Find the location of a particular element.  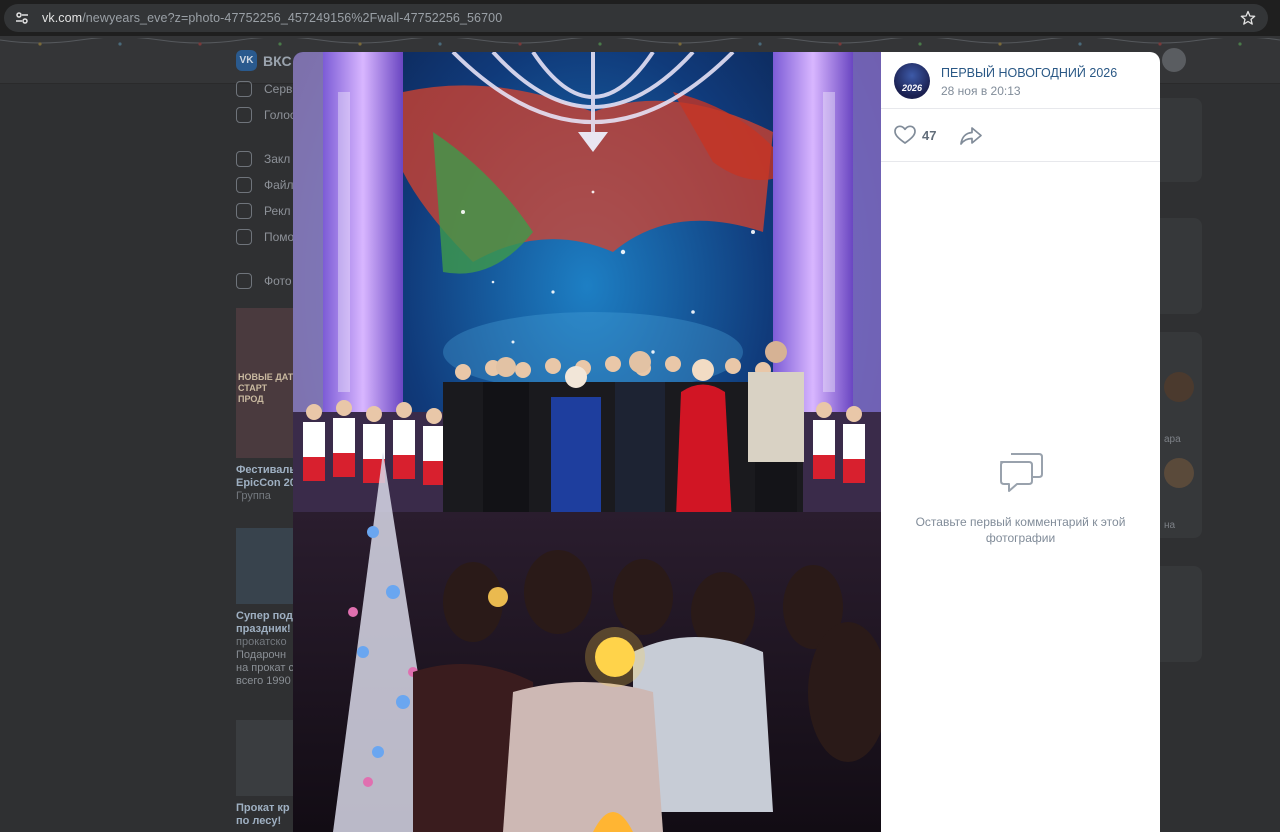

friend-name: ара is located at coordinates (1172, 439).